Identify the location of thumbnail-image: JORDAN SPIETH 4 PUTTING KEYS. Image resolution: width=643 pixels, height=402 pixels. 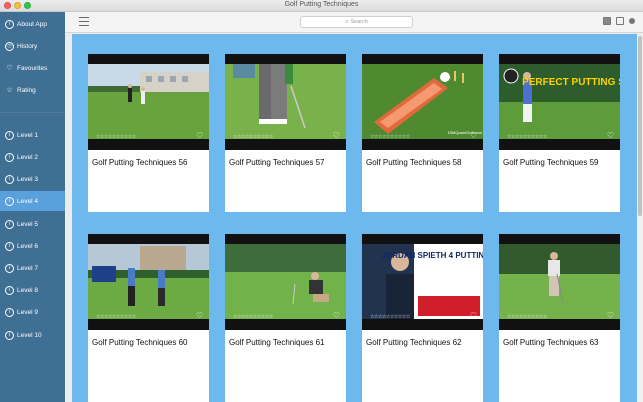
(422, 281).